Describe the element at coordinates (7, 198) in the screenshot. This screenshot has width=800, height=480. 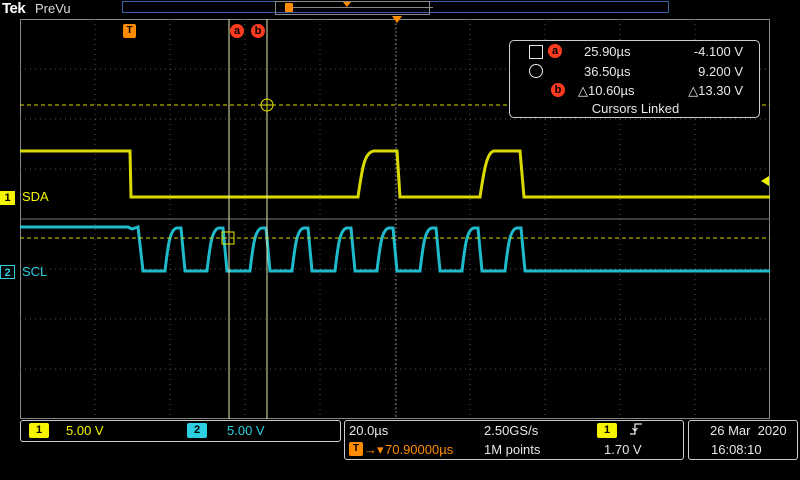
I see `ch1-badge: 1` at that location.